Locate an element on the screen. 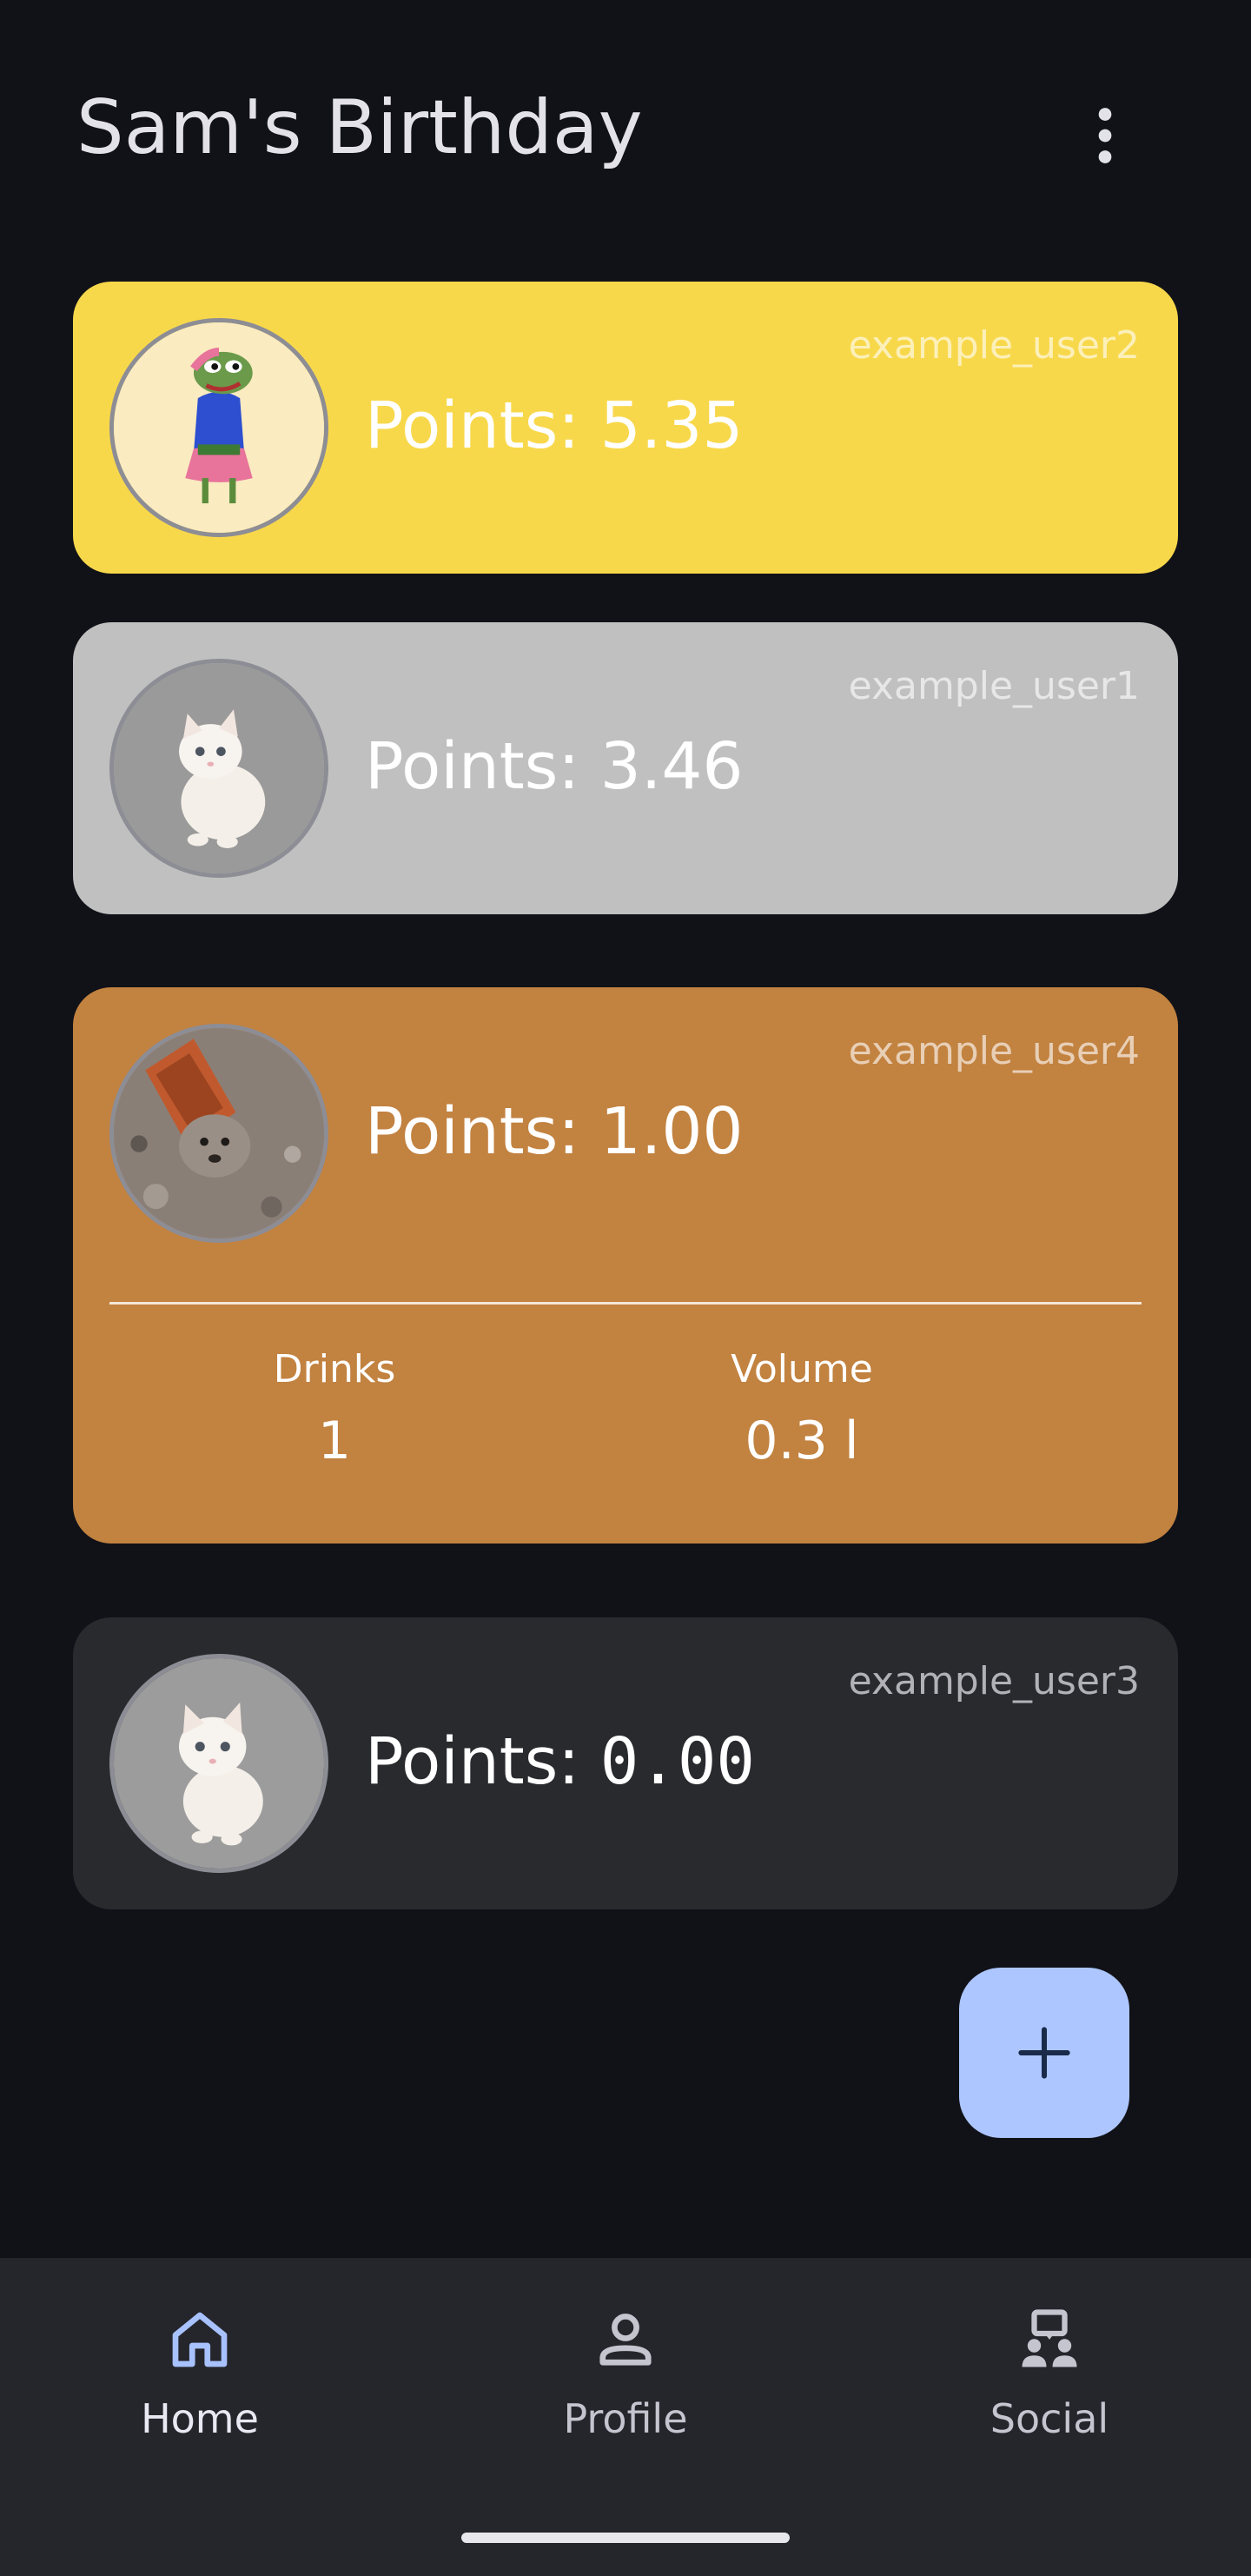 This screenshot has width=1251, height=2576. drinks-stat: Drinks 1 is located at coordinates (334, 1411).